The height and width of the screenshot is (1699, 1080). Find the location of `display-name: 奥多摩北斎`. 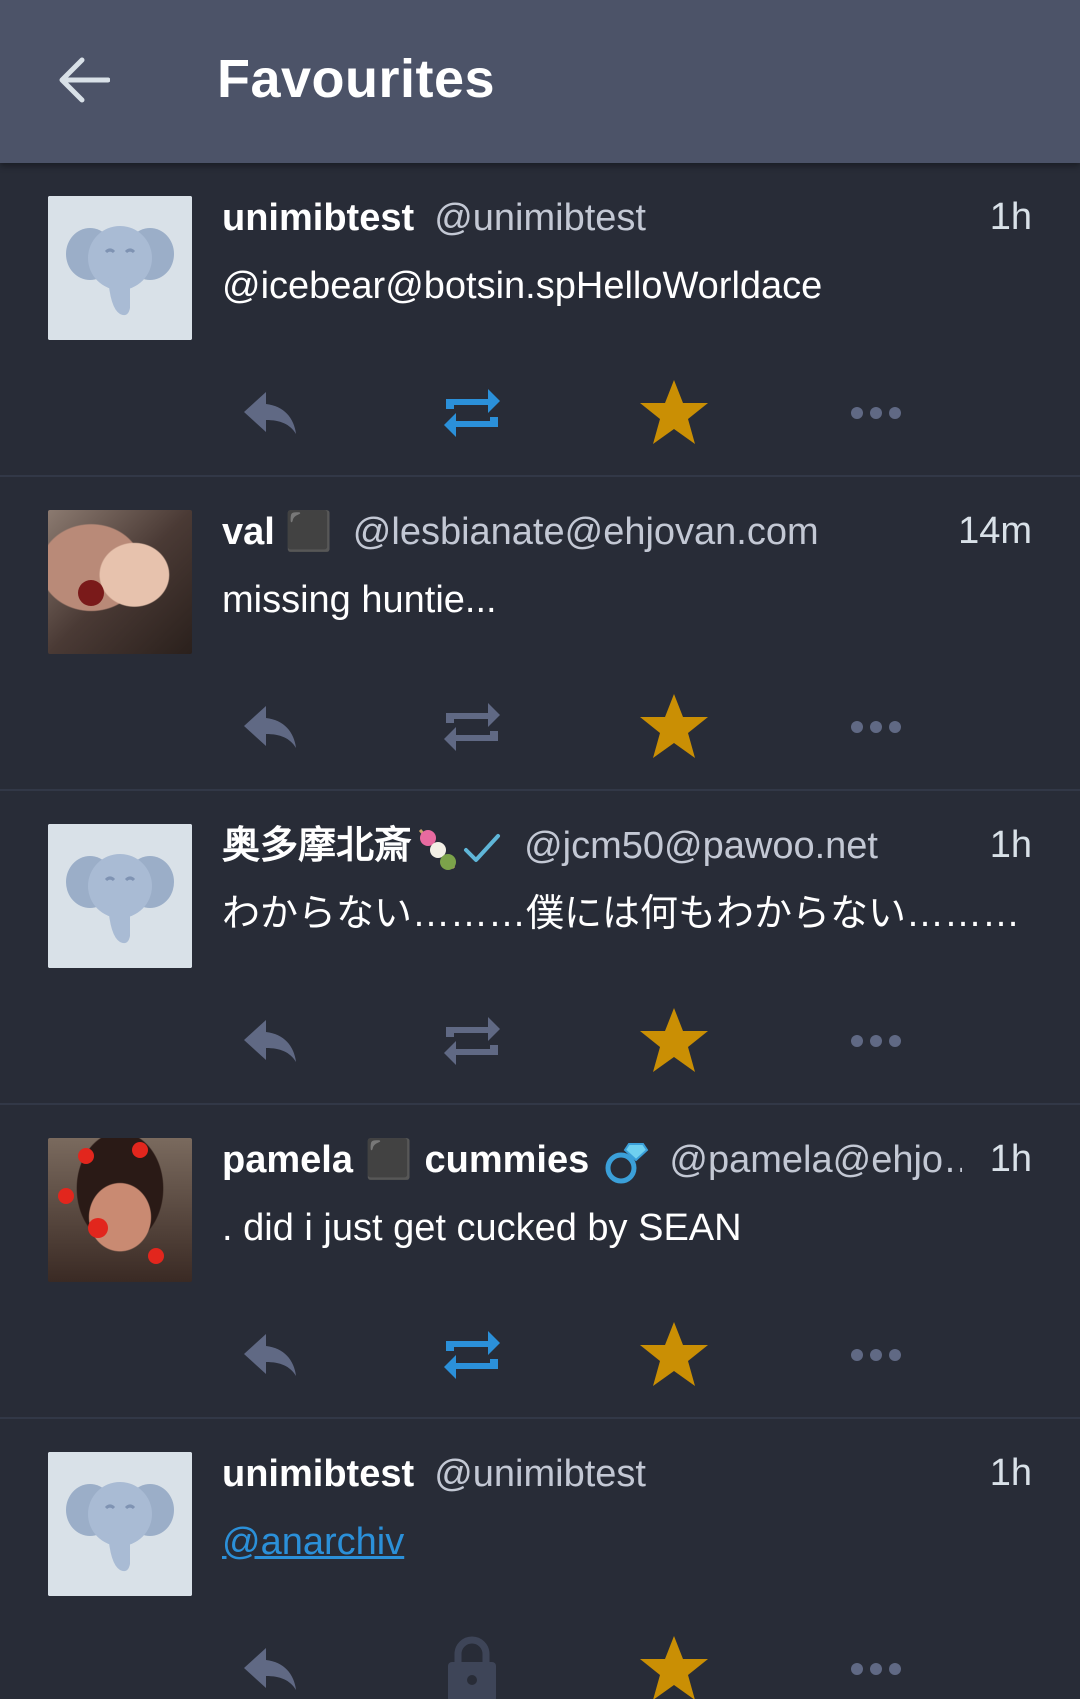

display-name: 奥多摩北斎 is located at coordinates (317, 846).